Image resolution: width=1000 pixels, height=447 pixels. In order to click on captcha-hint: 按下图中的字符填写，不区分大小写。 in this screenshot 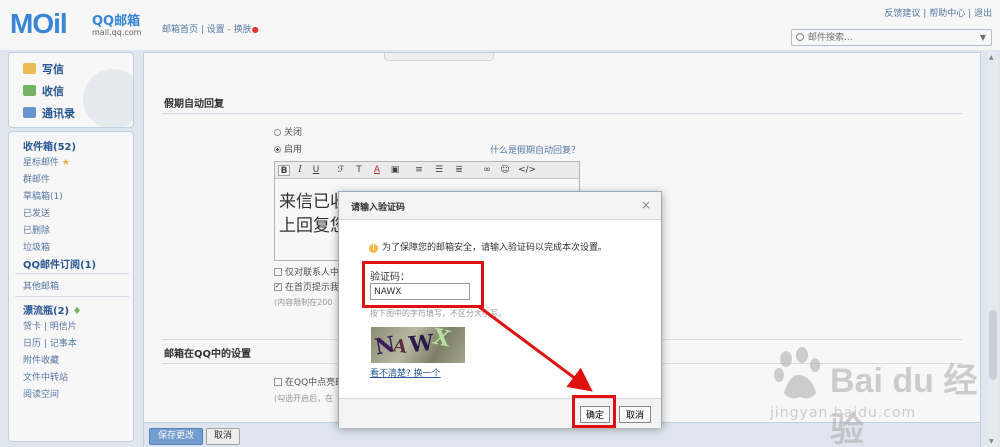, I will do `click(438, 313)`.